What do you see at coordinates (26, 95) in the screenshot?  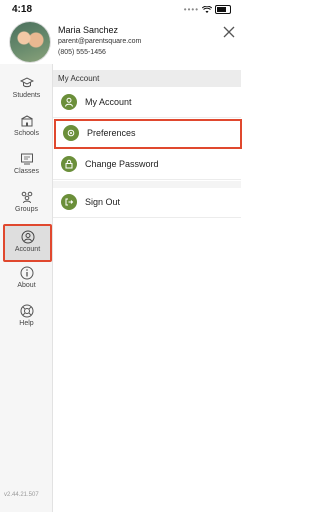 I see `sidebar-item-label: Students` at bounding box center [26, 95].